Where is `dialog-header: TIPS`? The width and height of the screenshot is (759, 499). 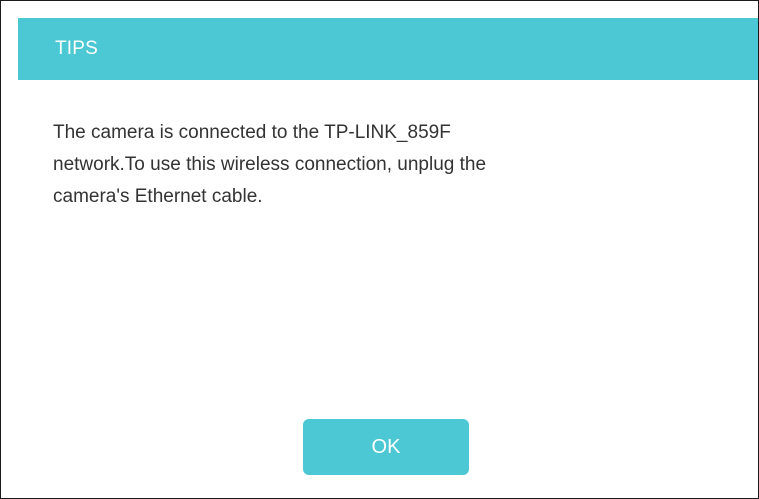
dialog-header: TIPS is located at coordinates (388, 49).